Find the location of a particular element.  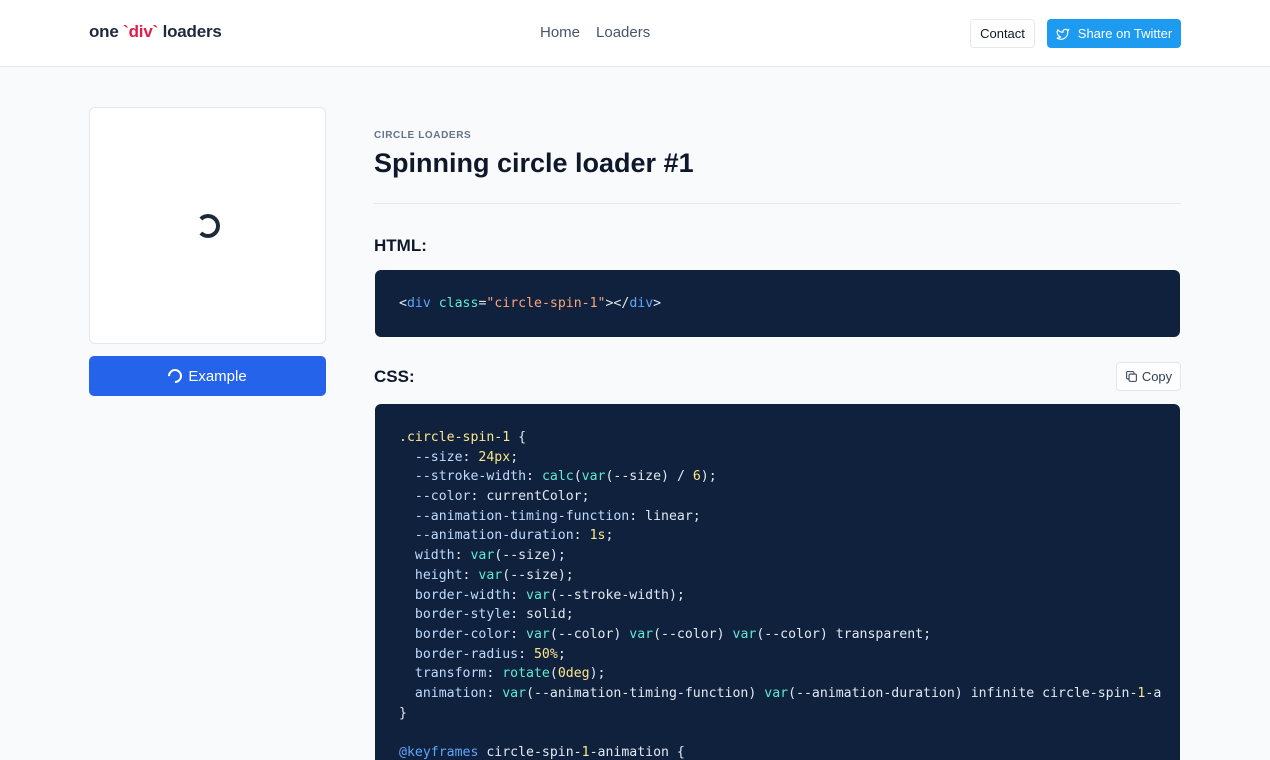

code-token: rotate is located at coordinates (526, 674).